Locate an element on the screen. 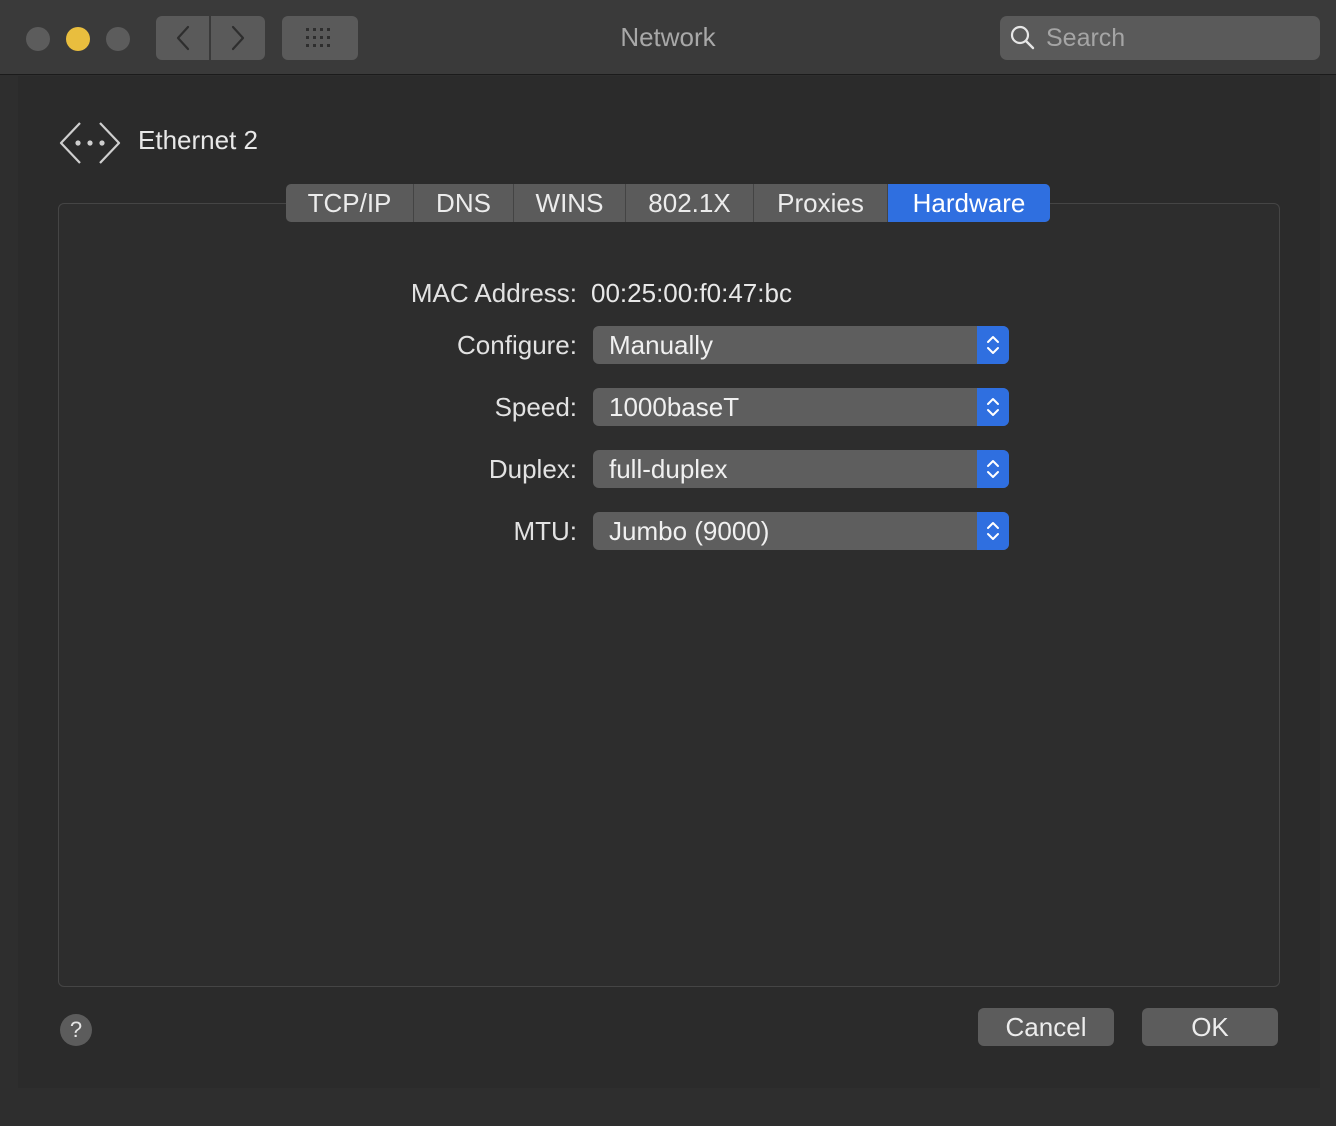 This screenshot has width=1336, height=1126. tab-wins: WINS is located at coordinates (570, 203).